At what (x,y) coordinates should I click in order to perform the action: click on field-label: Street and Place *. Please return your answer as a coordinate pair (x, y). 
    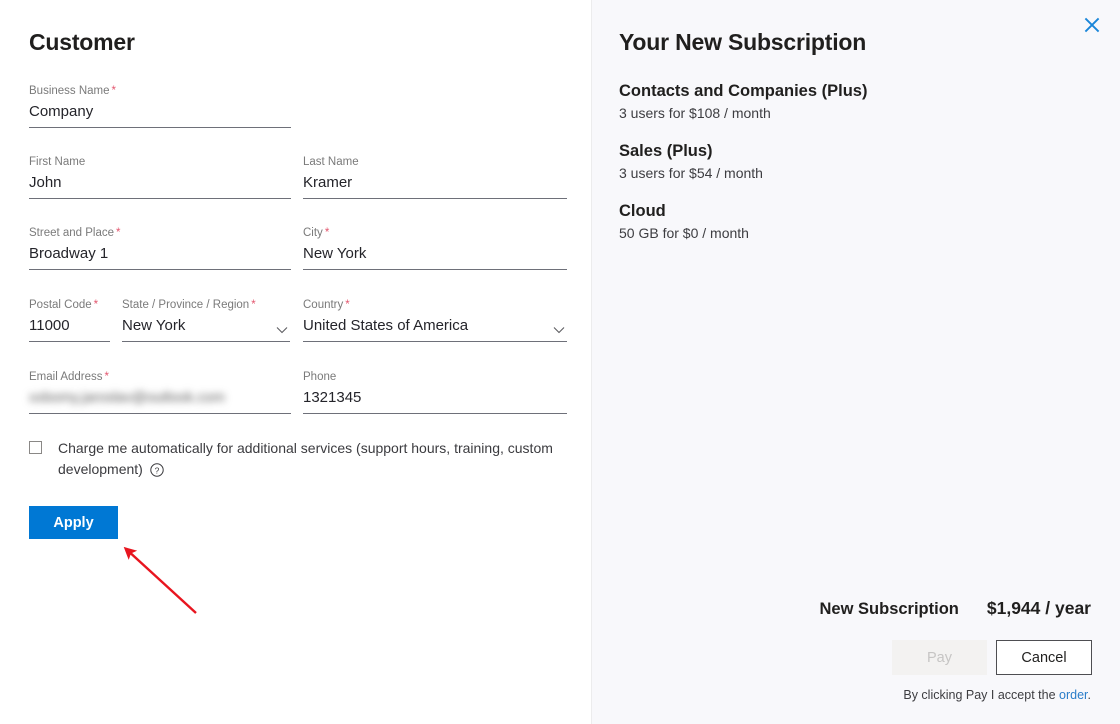
    Looking at the image, I should click on (75, 233).